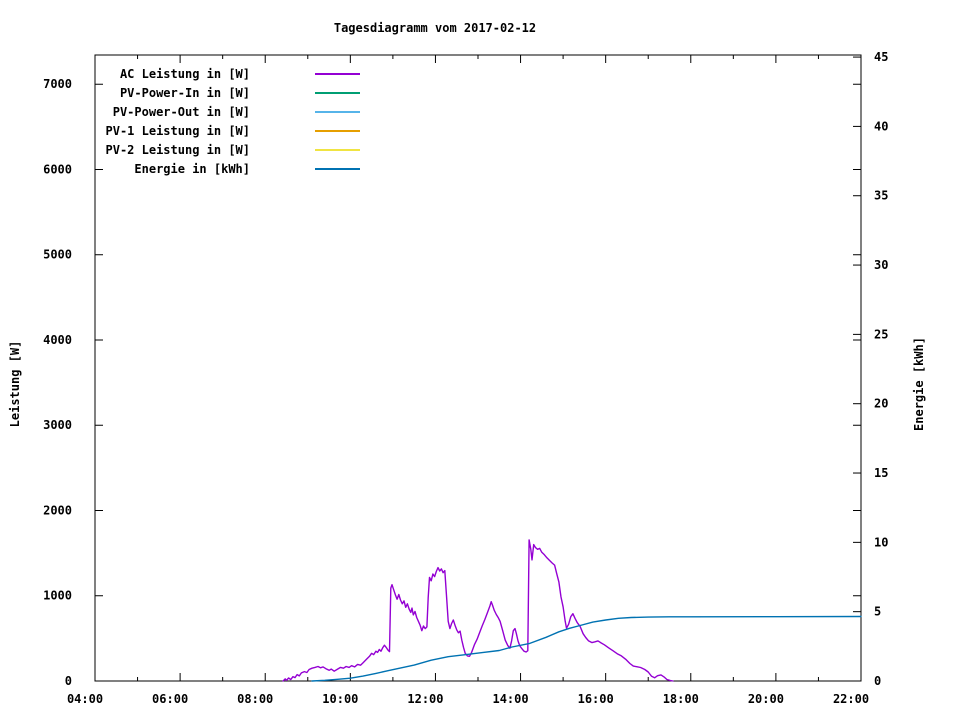 This screenshot has height=720, width=960. Describe the element at coordinates (184, 92) in the screenshot. I see `legend-label: PV-Power-In in [W]` at that location.